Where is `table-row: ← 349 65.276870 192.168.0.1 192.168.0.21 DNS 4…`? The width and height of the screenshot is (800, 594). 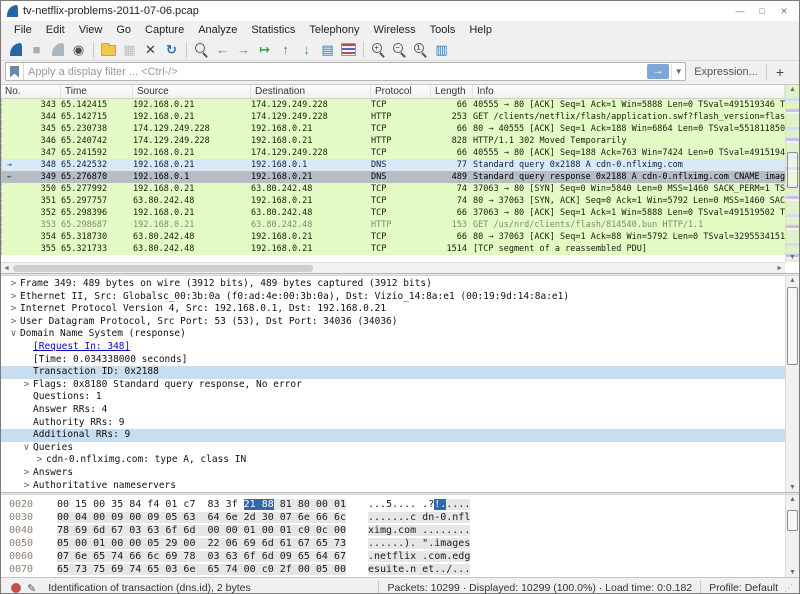
table-row: ← 349 65.276870 192.168.0.1 192.168.0.21 DNS 4… is located at coordinates (393, 177).